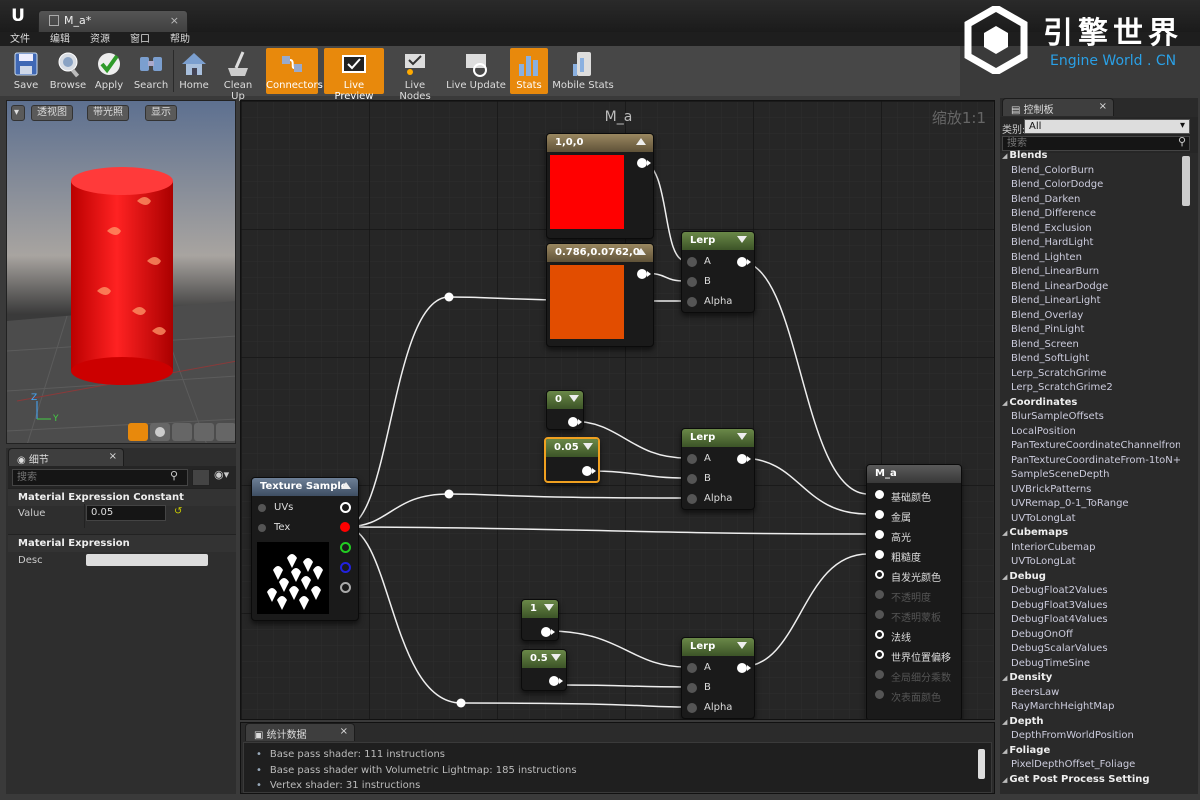 Image resolution: width=1200 pixels, height=800 pixels. I want to click on menu-window: 窗口, so click(140, 40).